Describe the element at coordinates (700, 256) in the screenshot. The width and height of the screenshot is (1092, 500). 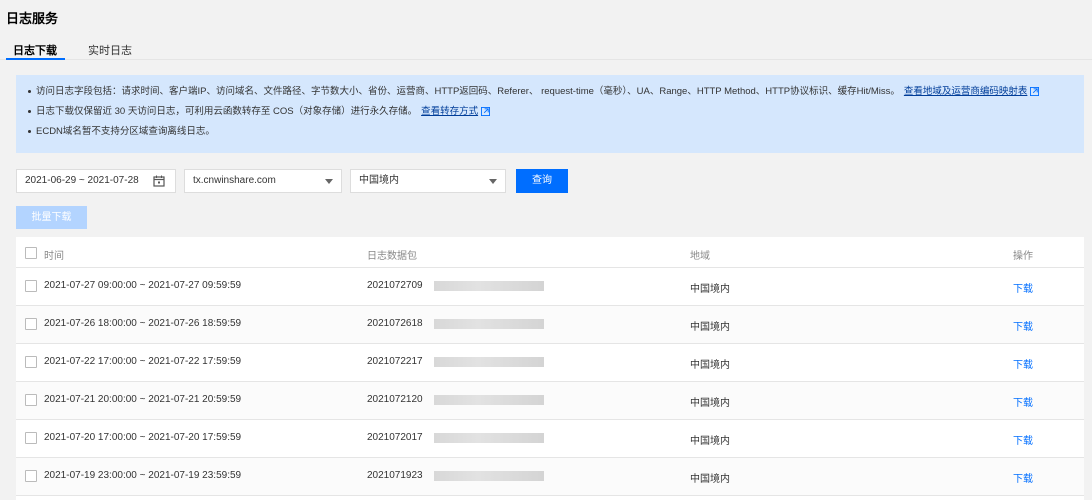
I see `column-header-region: 地域` at that location.